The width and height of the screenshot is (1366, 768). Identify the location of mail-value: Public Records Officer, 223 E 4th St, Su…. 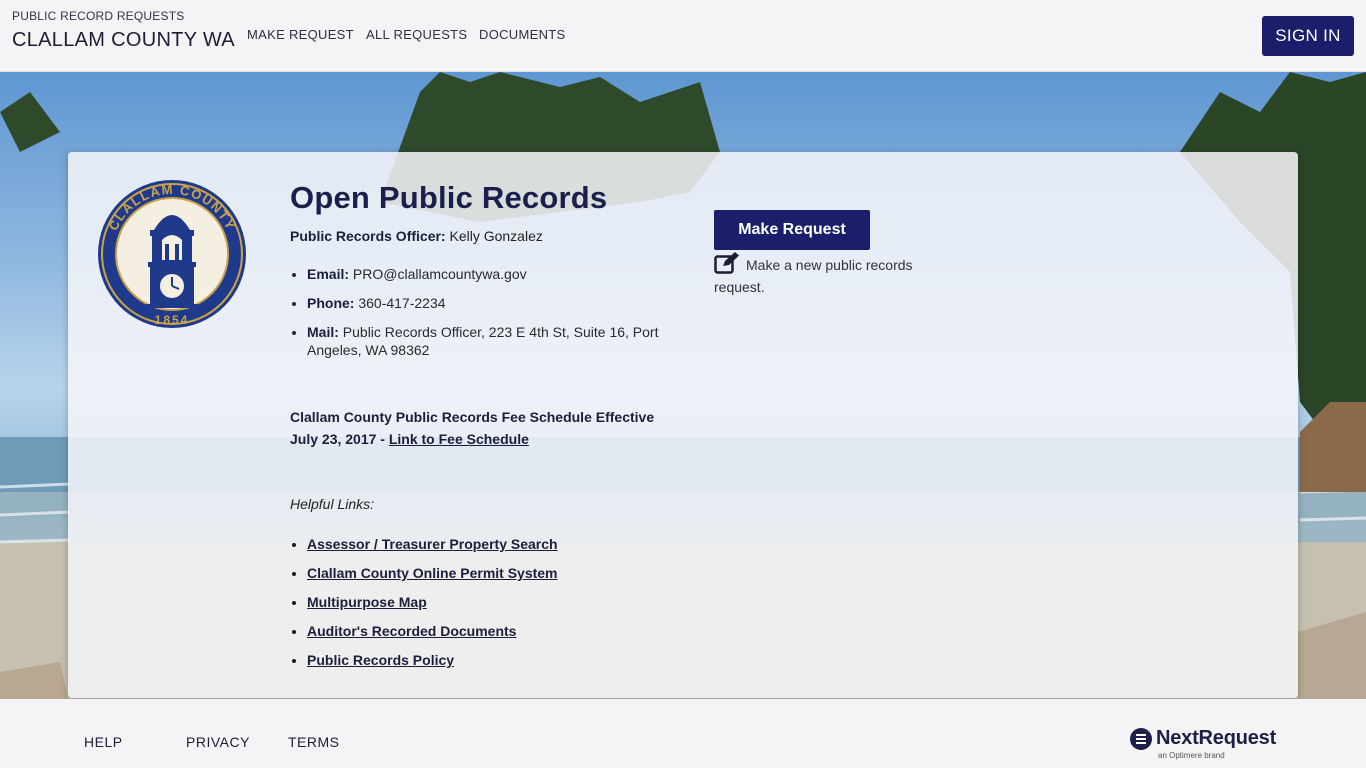
(483, 341).